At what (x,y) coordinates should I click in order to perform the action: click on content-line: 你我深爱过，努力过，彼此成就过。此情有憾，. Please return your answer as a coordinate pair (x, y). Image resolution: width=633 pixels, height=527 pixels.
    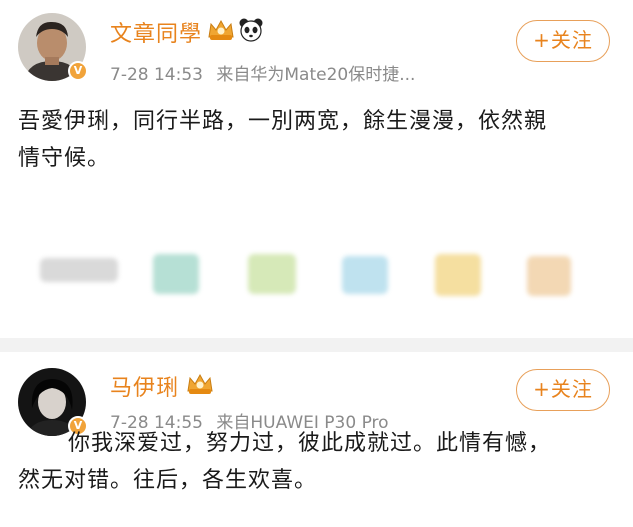
    Looking at the image, I should click on (310, 443).